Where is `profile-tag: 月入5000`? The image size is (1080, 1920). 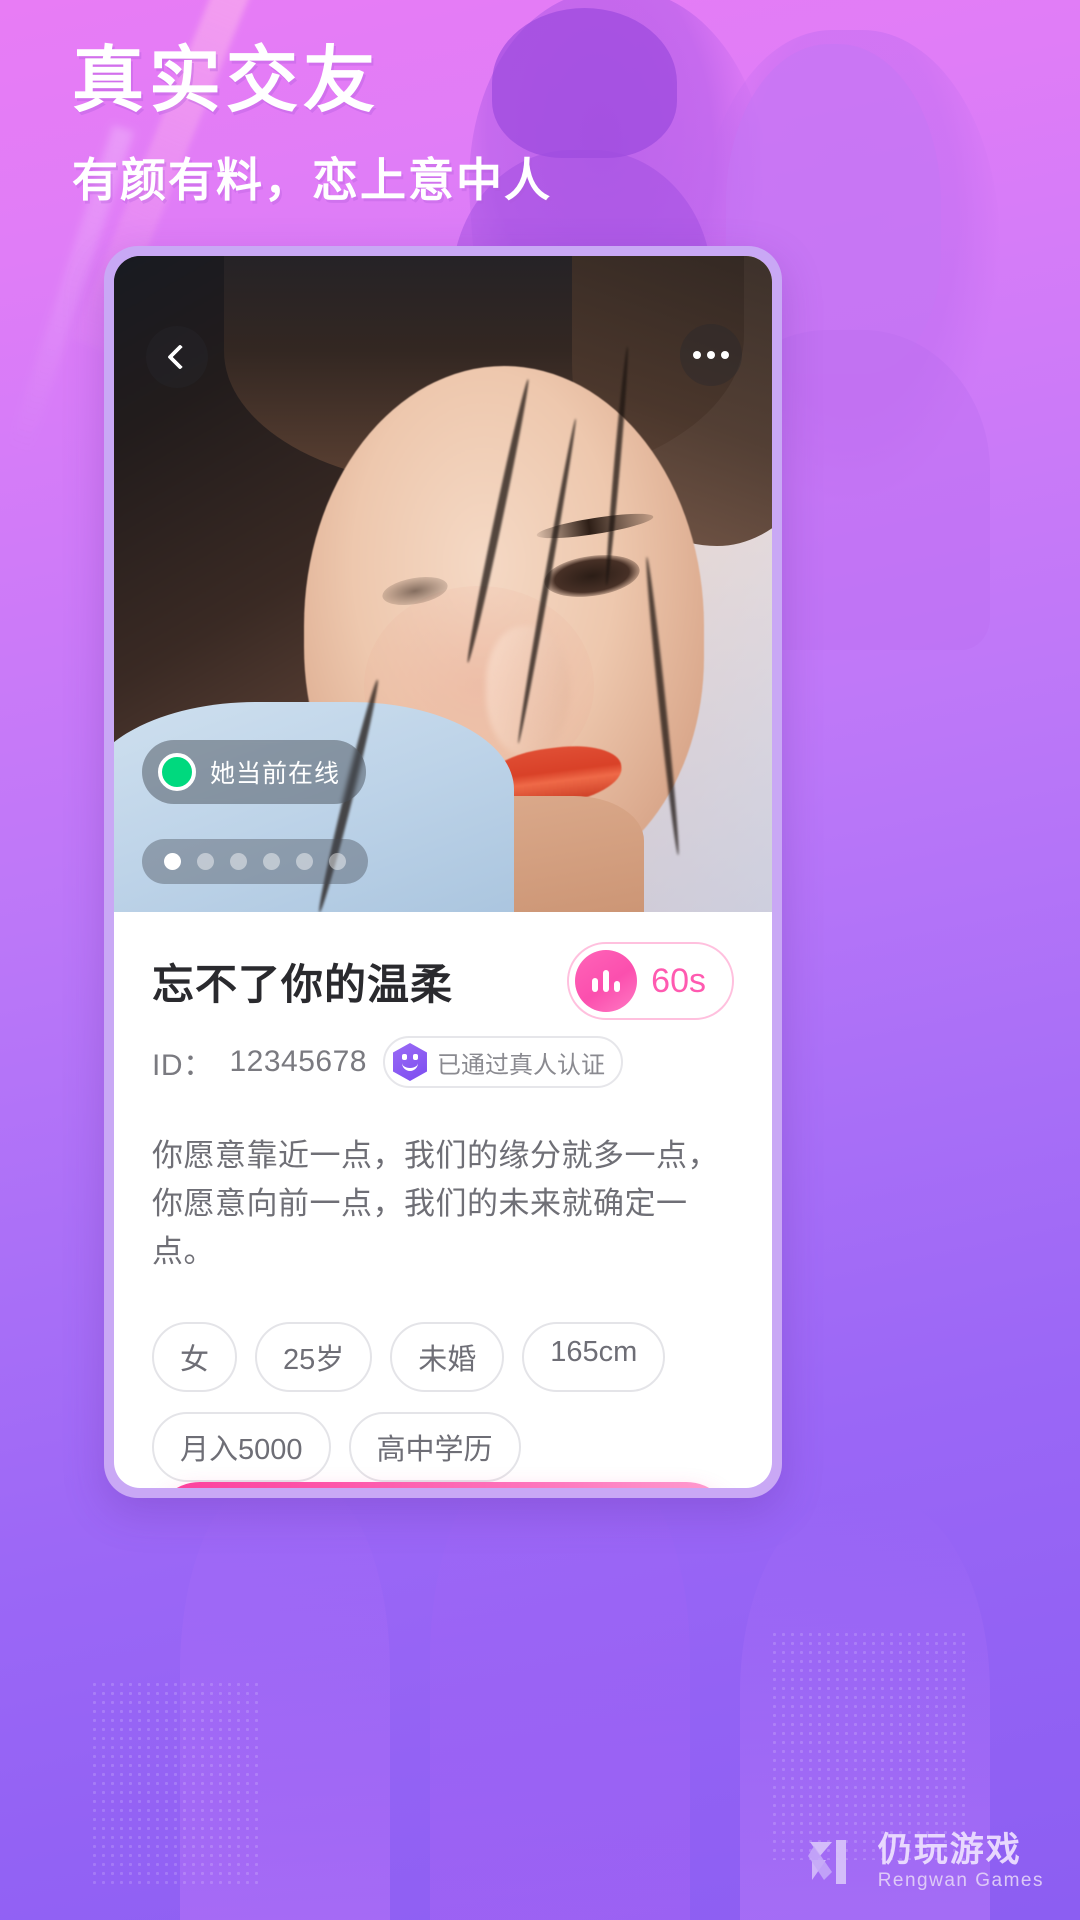 profile-tag: 月入5000 is located at coordinates (241, 1447).